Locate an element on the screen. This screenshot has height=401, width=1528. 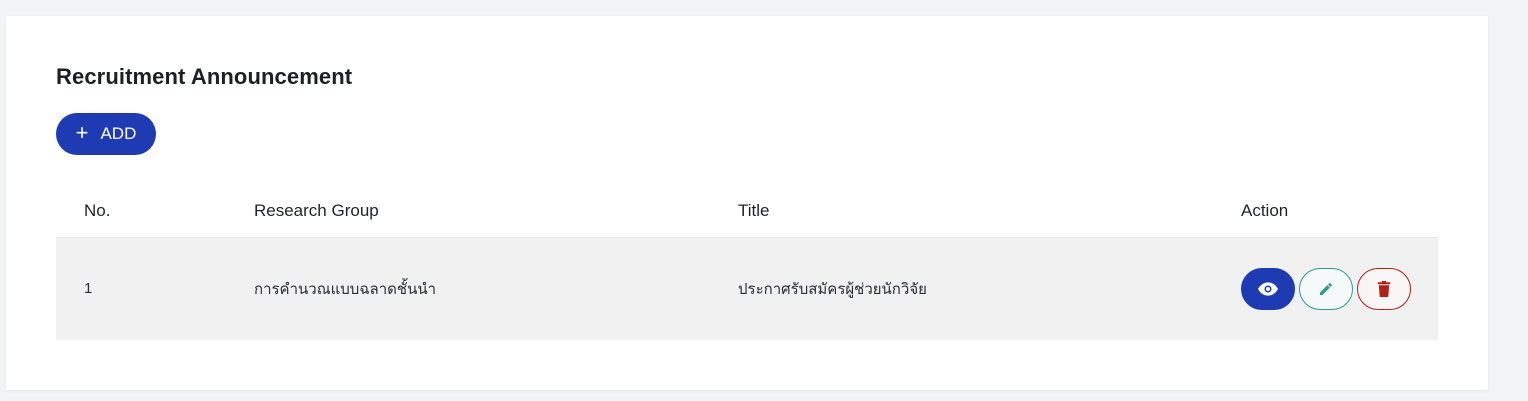
edit-button is located at coordinates (1326, 288).